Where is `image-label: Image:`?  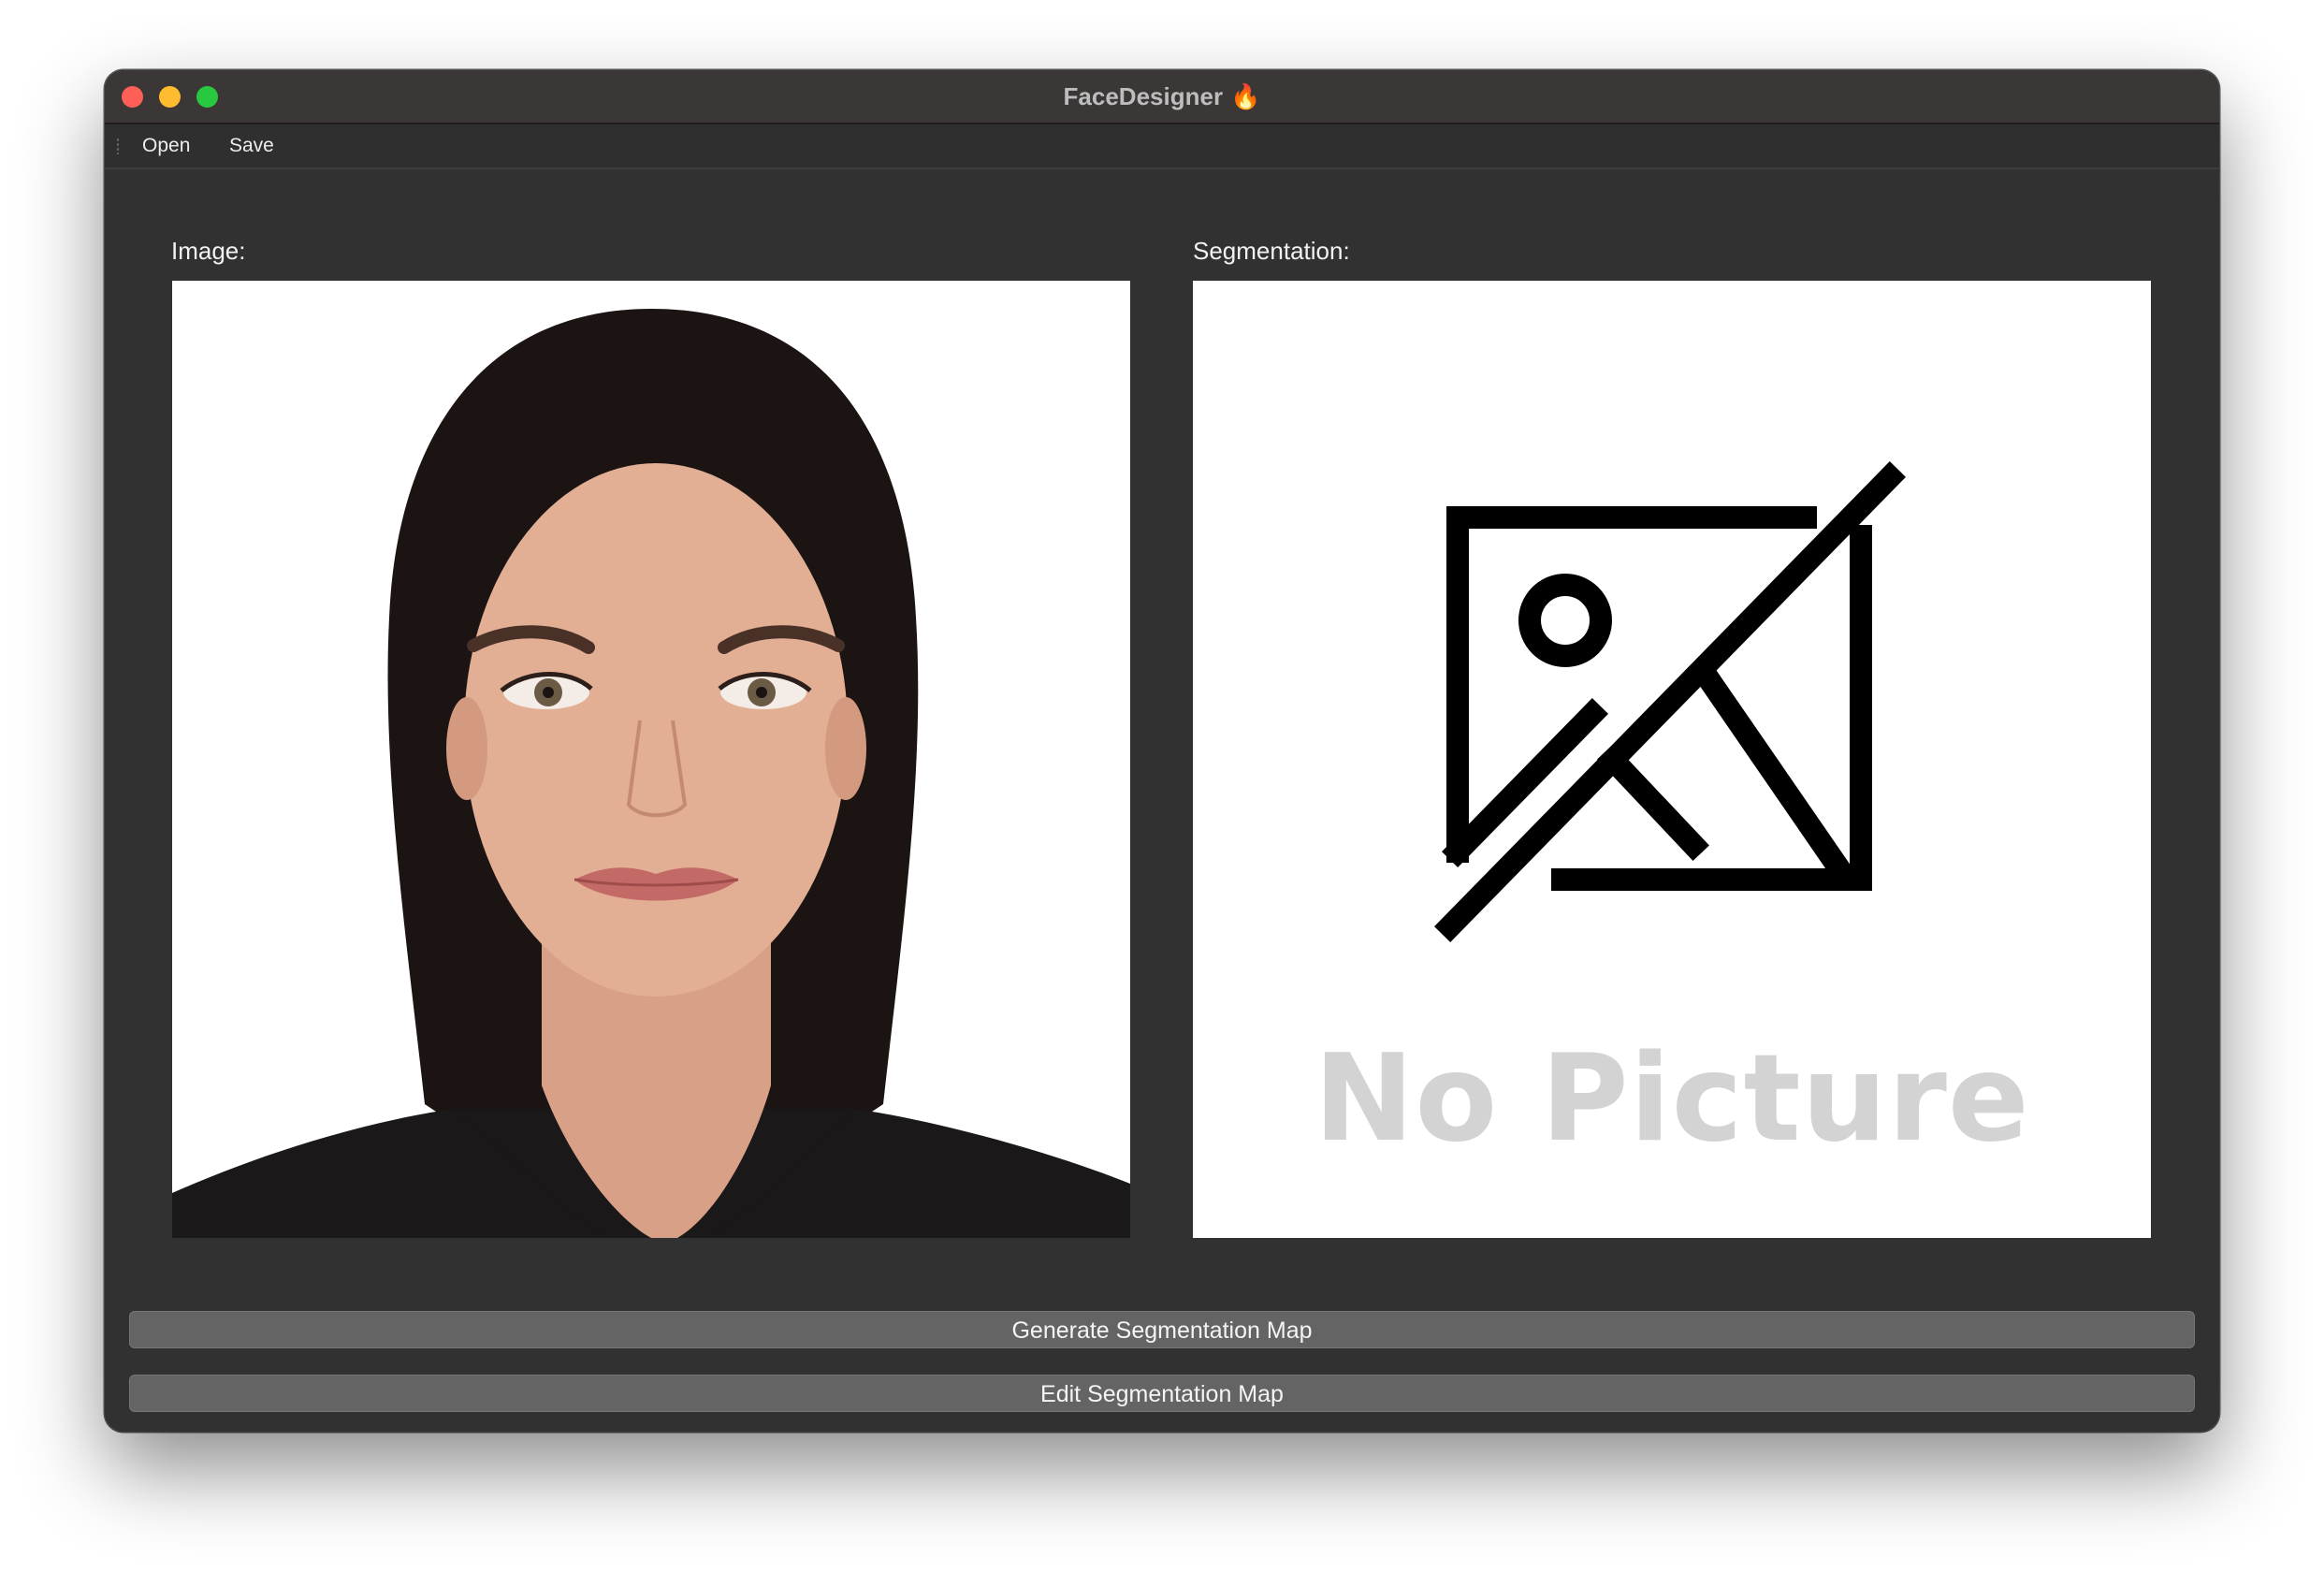
image-label: Image: is located at coordinates (209, 251).